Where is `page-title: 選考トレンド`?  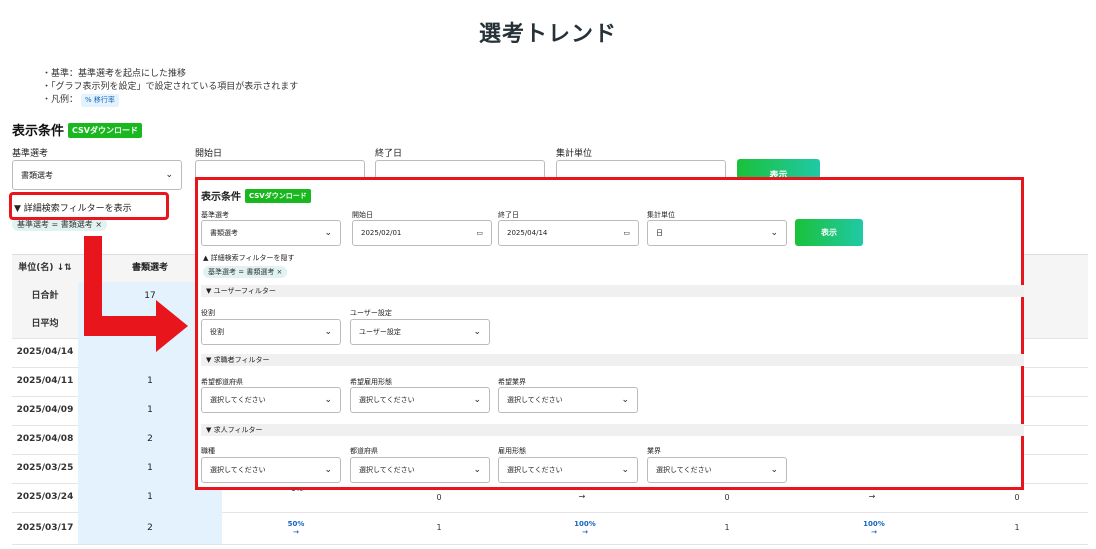 page-title: 選考トレンド is located at coordinates (547, 34).